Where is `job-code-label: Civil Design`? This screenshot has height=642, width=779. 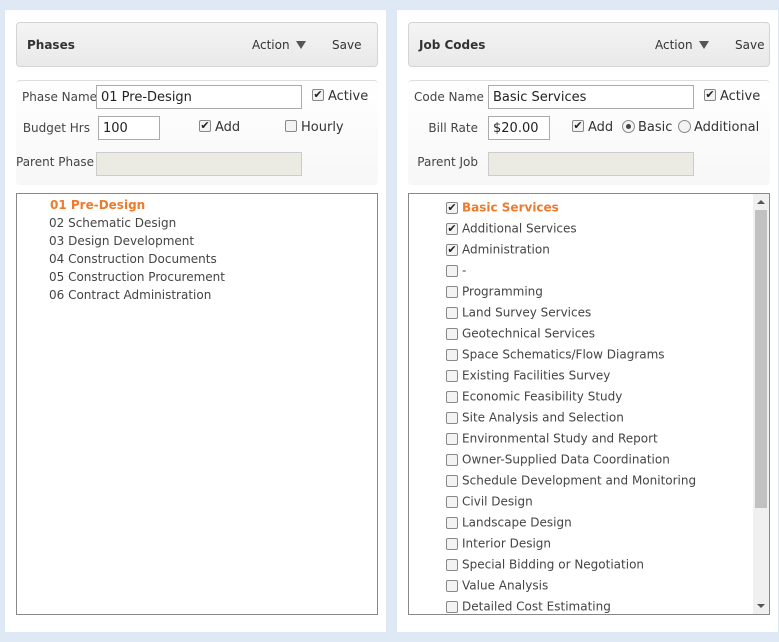 job-code-label: Civil Design is located at coordinates (497, 501).